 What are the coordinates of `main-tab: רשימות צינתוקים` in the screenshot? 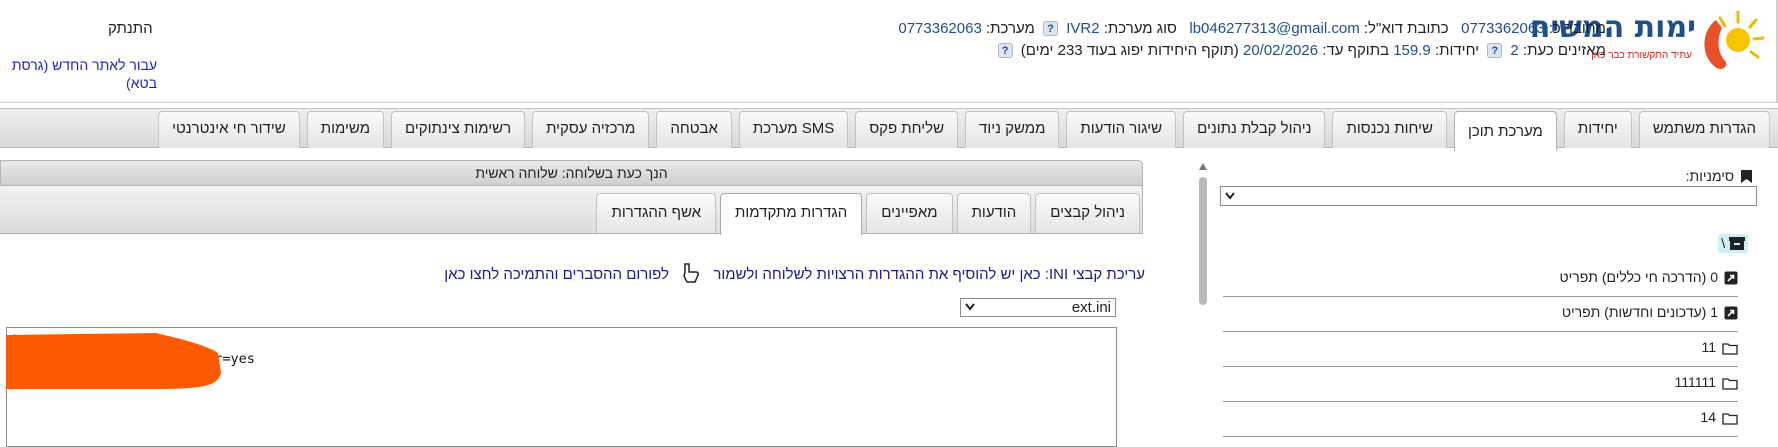 It's located at (458, 129).